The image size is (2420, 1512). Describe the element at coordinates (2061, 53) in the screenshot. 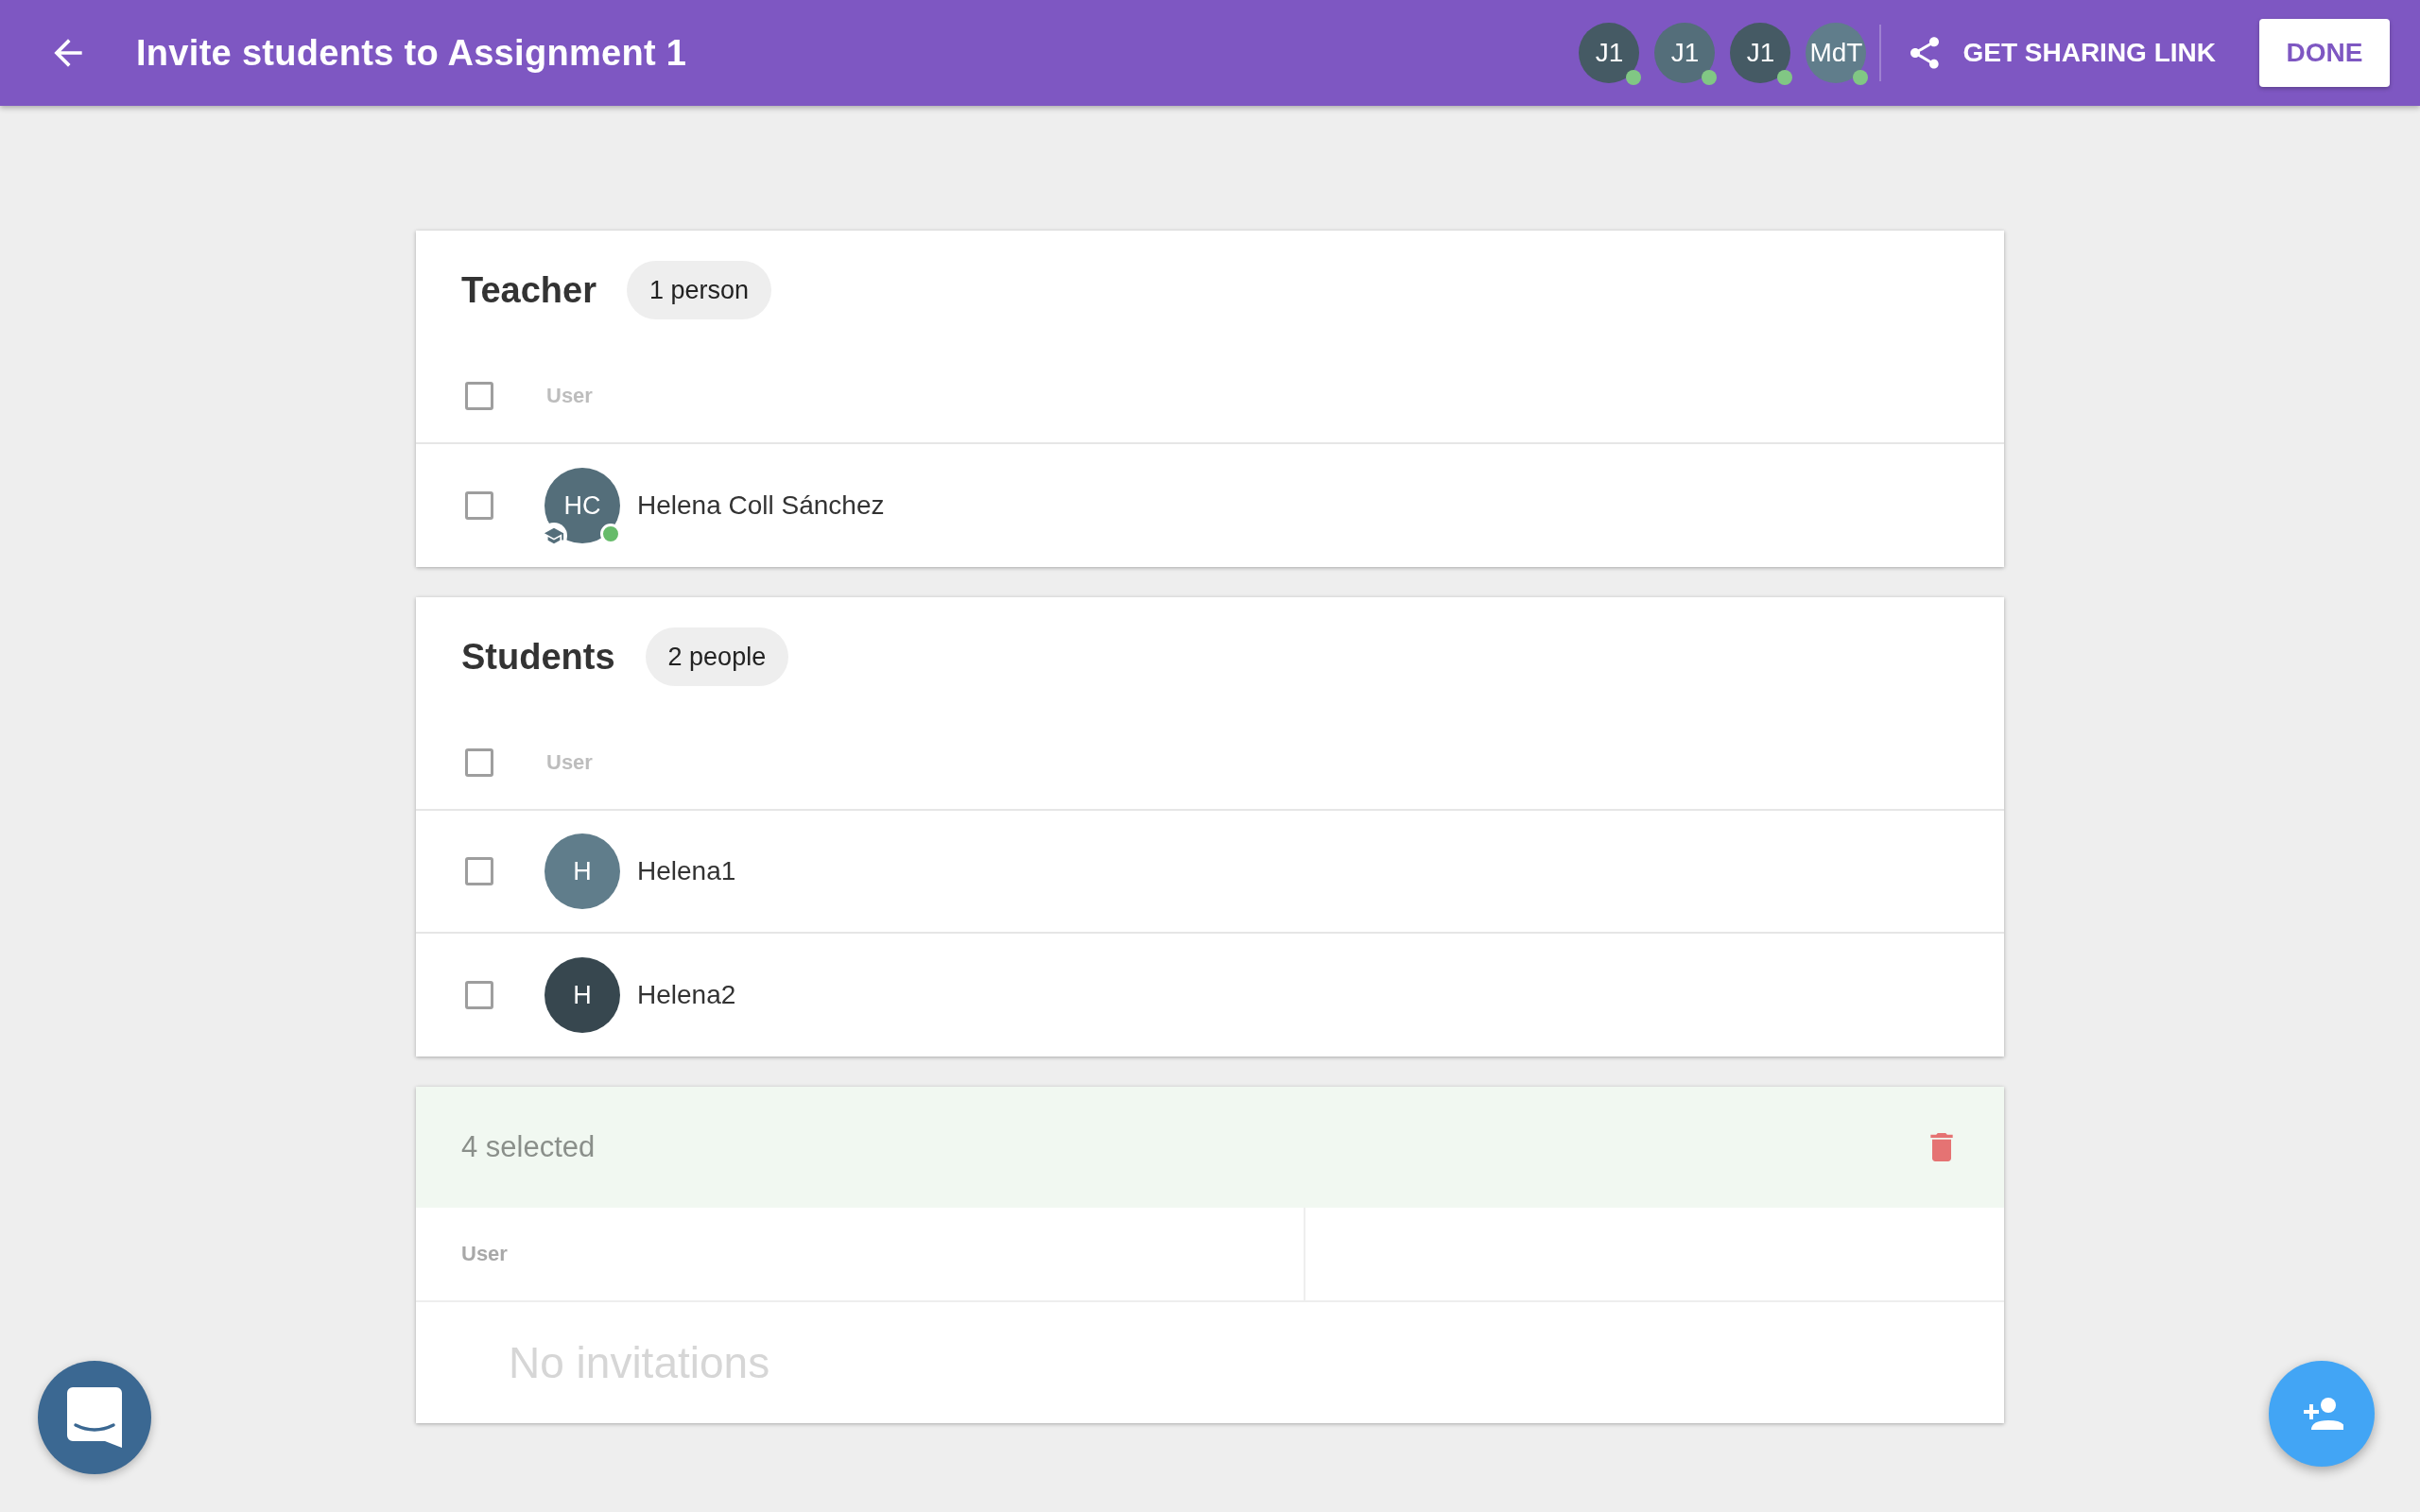

I see `get-sharing-link-button: GET SHARING LINK` at that location.